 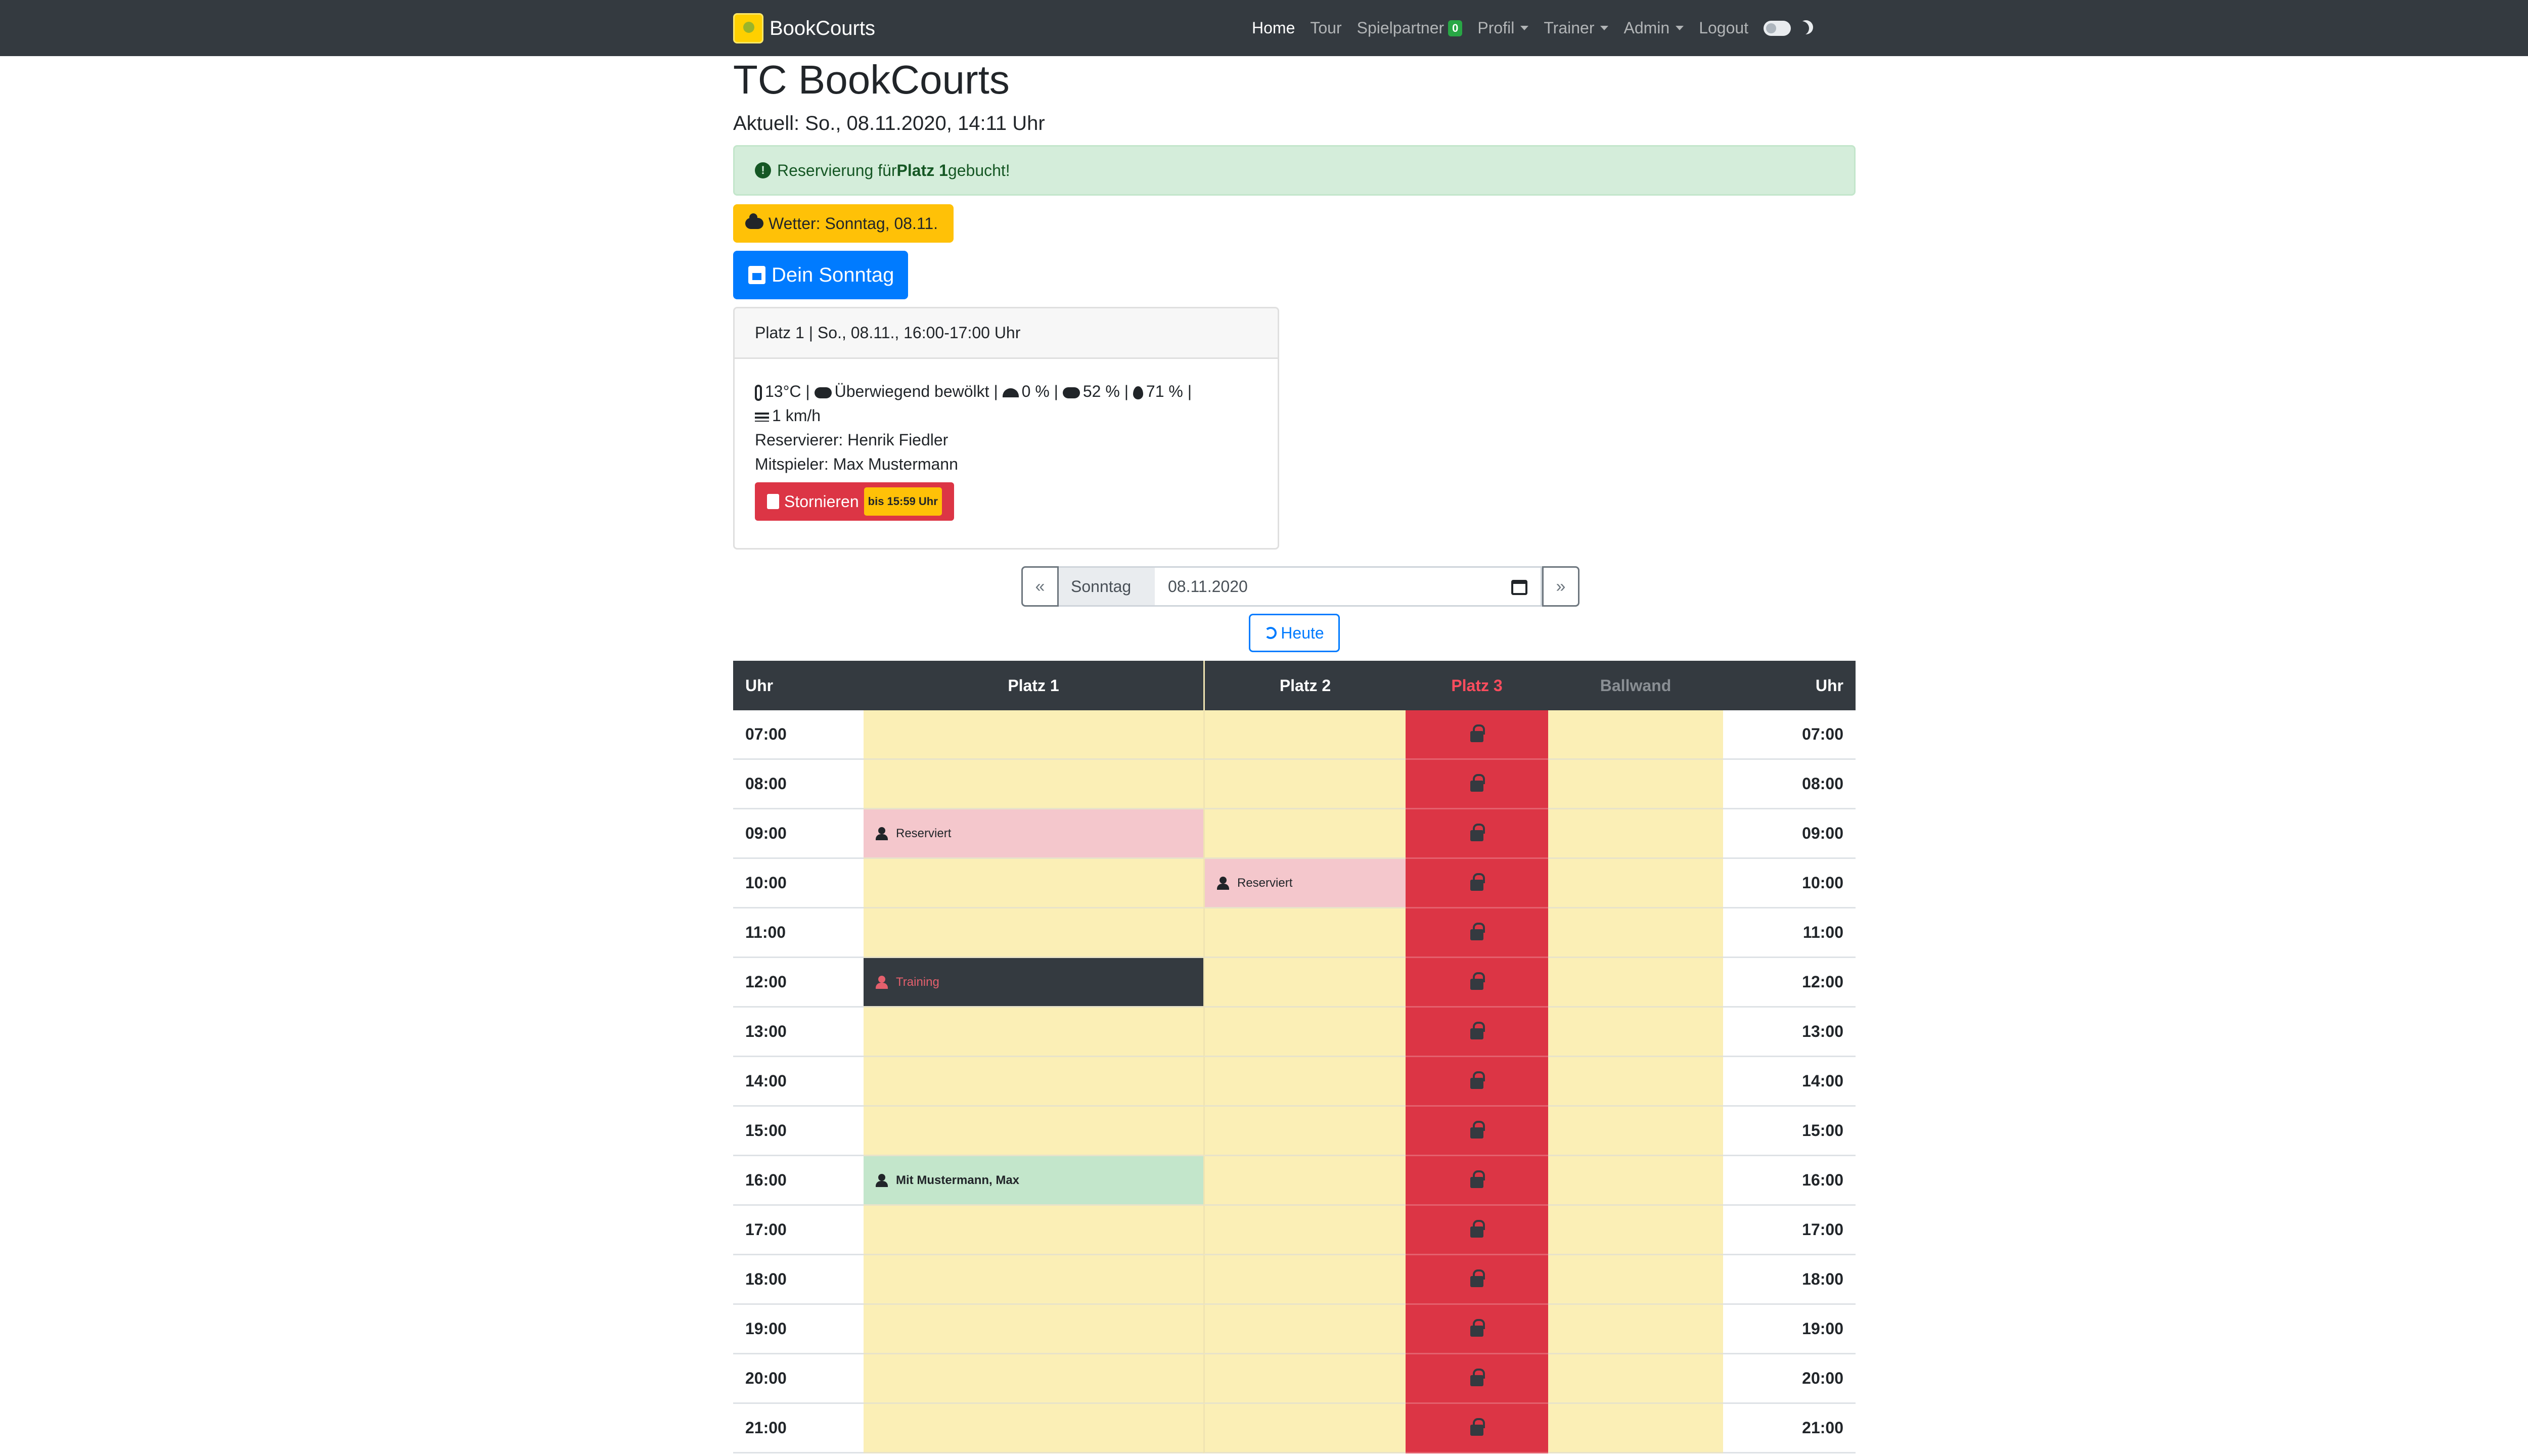 What do you see at coordinates (884, 1180) in the screenshot?
I see `user-icon` at bounding box center [884, 1180].